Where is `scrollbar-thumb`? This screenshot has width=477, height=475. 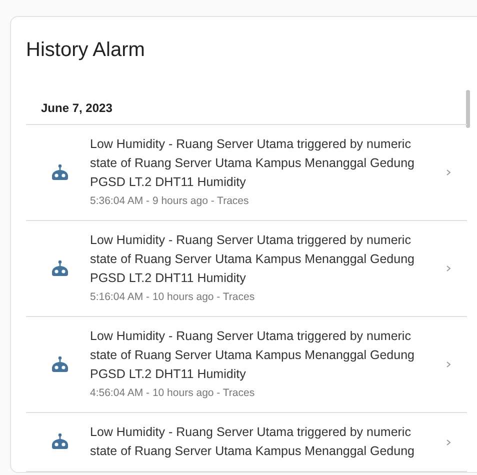
scrollbar-thumb is located at coordinates (468, 109).